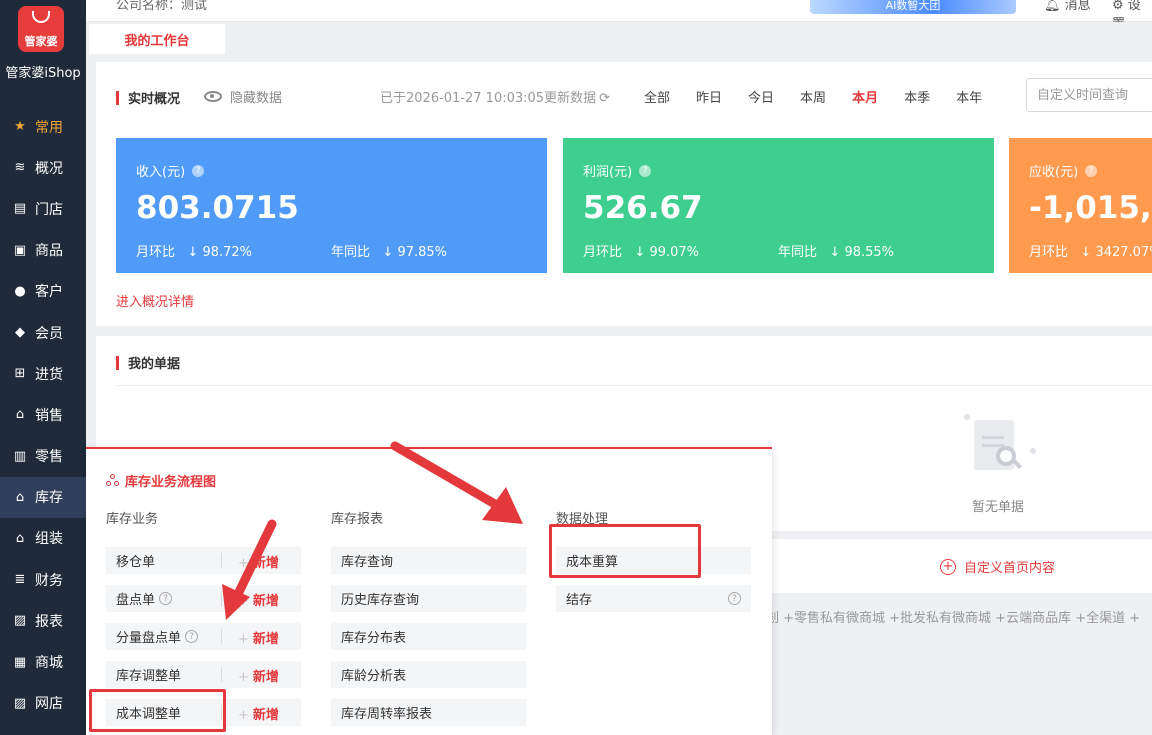  I want to click on separator, so click(221, 712).